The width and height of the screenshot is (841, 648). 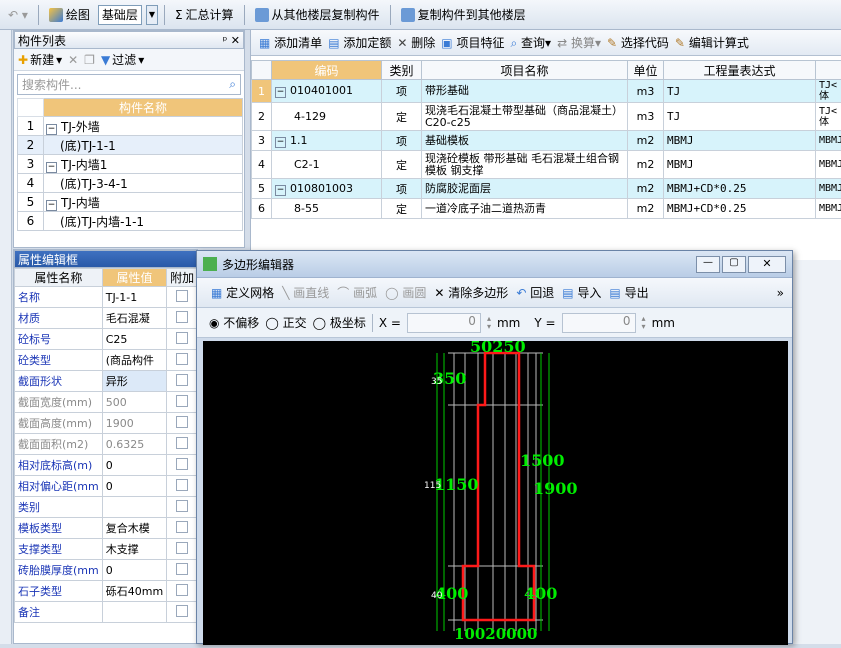 What do you see at coordinates (357, 292) in the screenshot?
I see `arc-button: ⌒ 画弧` at bounding box center [357, 292].